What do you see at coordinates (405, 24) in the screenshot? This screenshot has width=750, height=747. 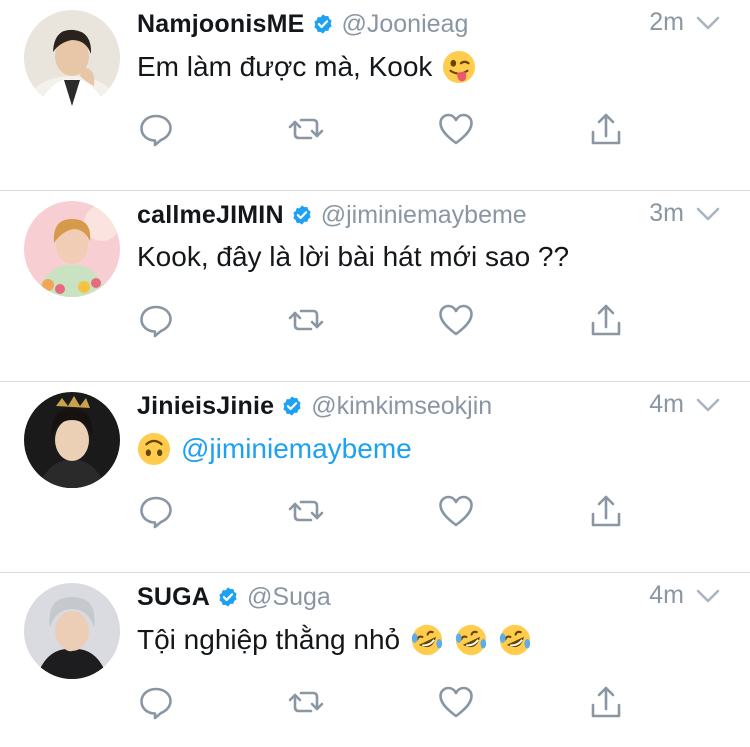 I see `handle: @Joonieag` at bounding box center [405, 24].